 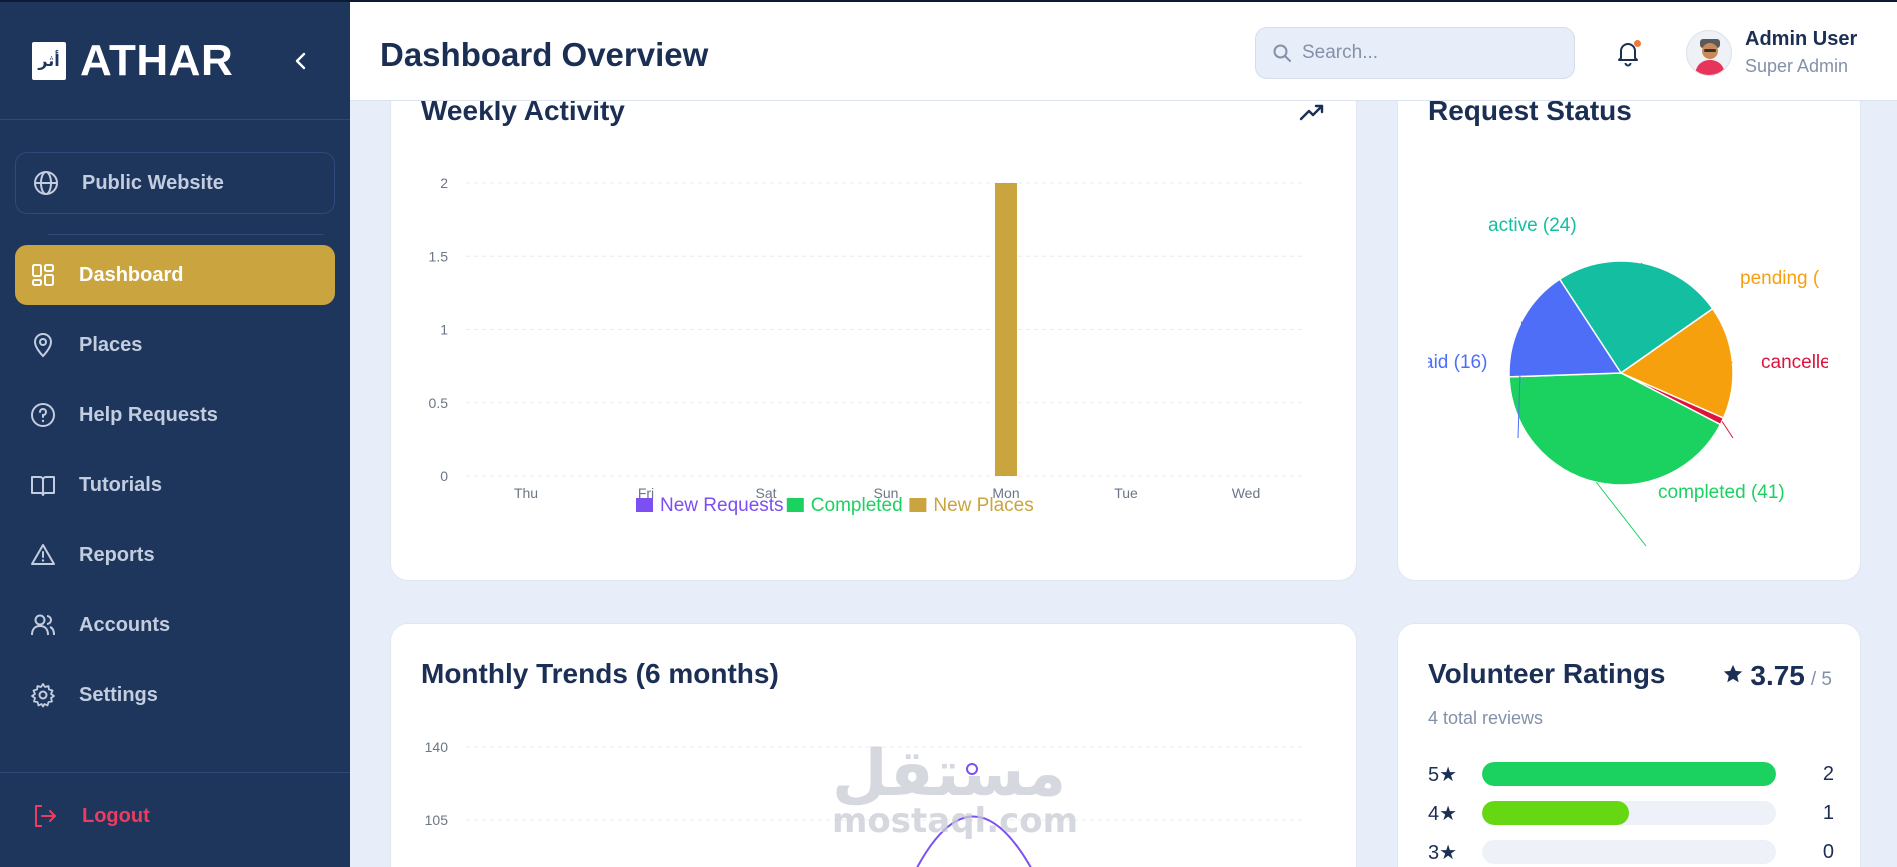 I want to click on search-icon, so click(x=1282, y=53).